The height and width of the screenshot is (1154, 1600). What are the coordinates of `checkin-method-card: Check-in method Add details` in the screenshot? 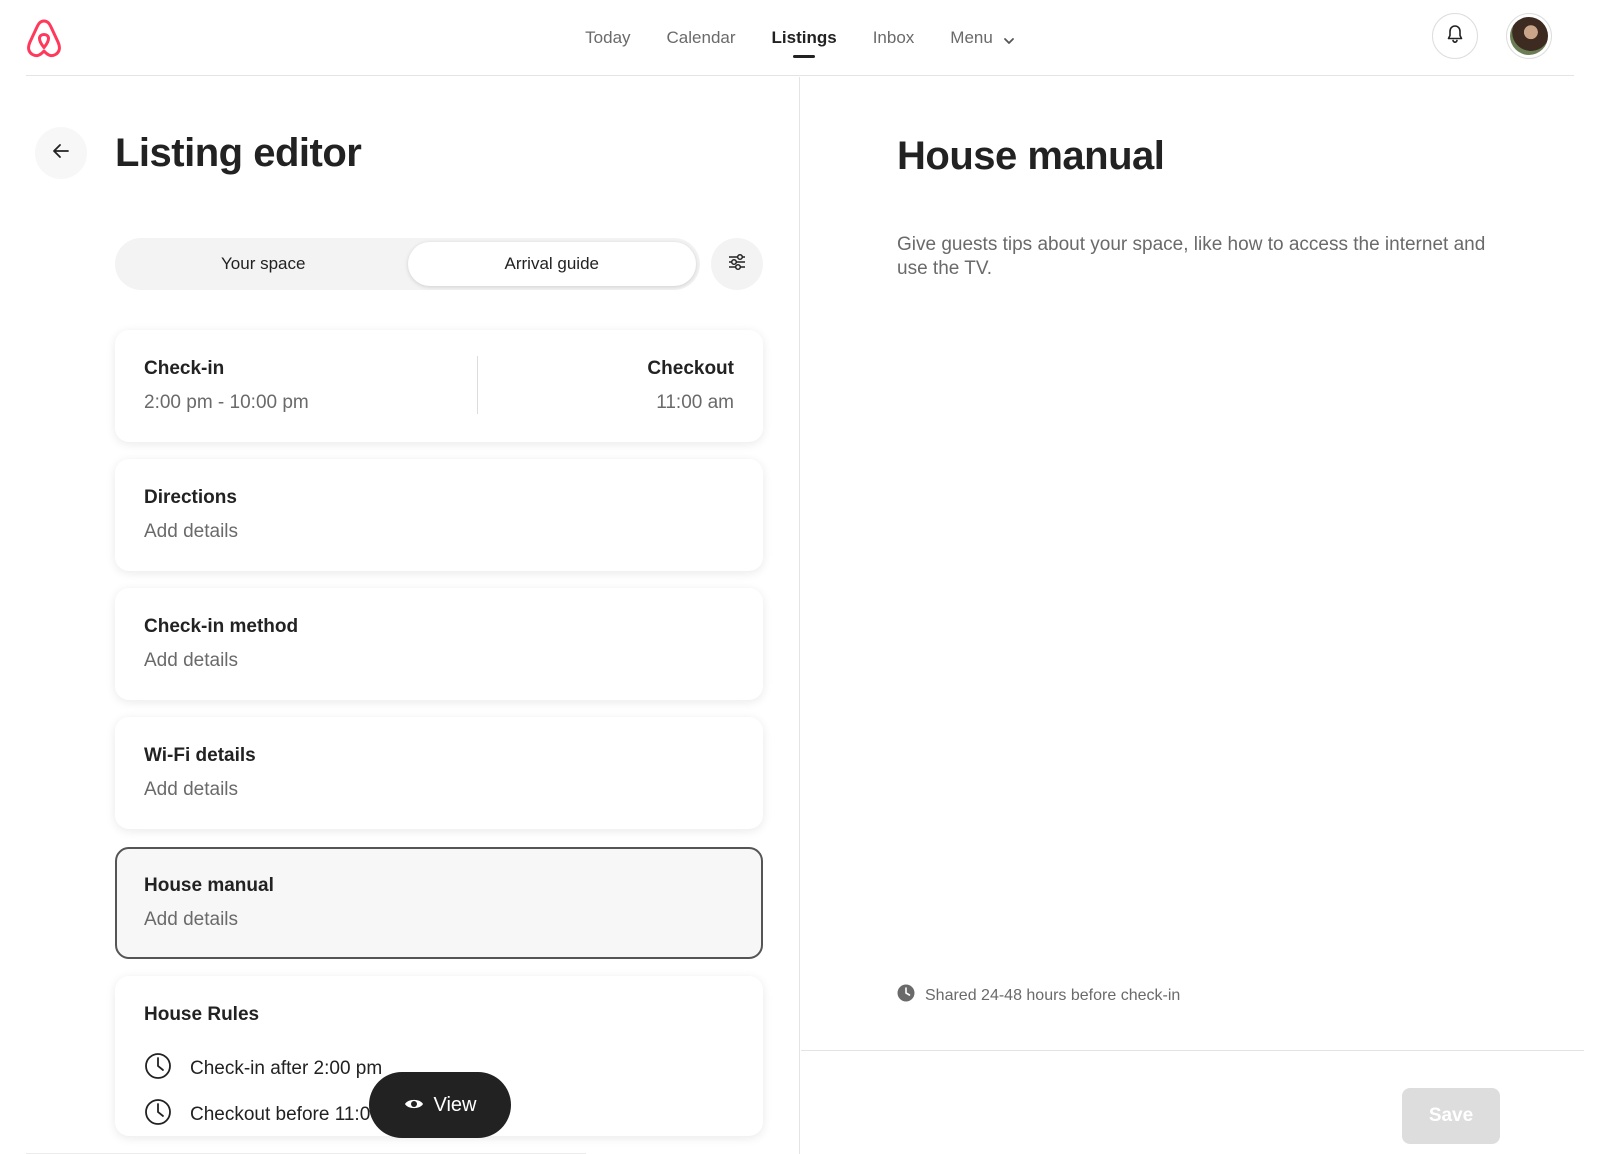 It's located at (439, 644).